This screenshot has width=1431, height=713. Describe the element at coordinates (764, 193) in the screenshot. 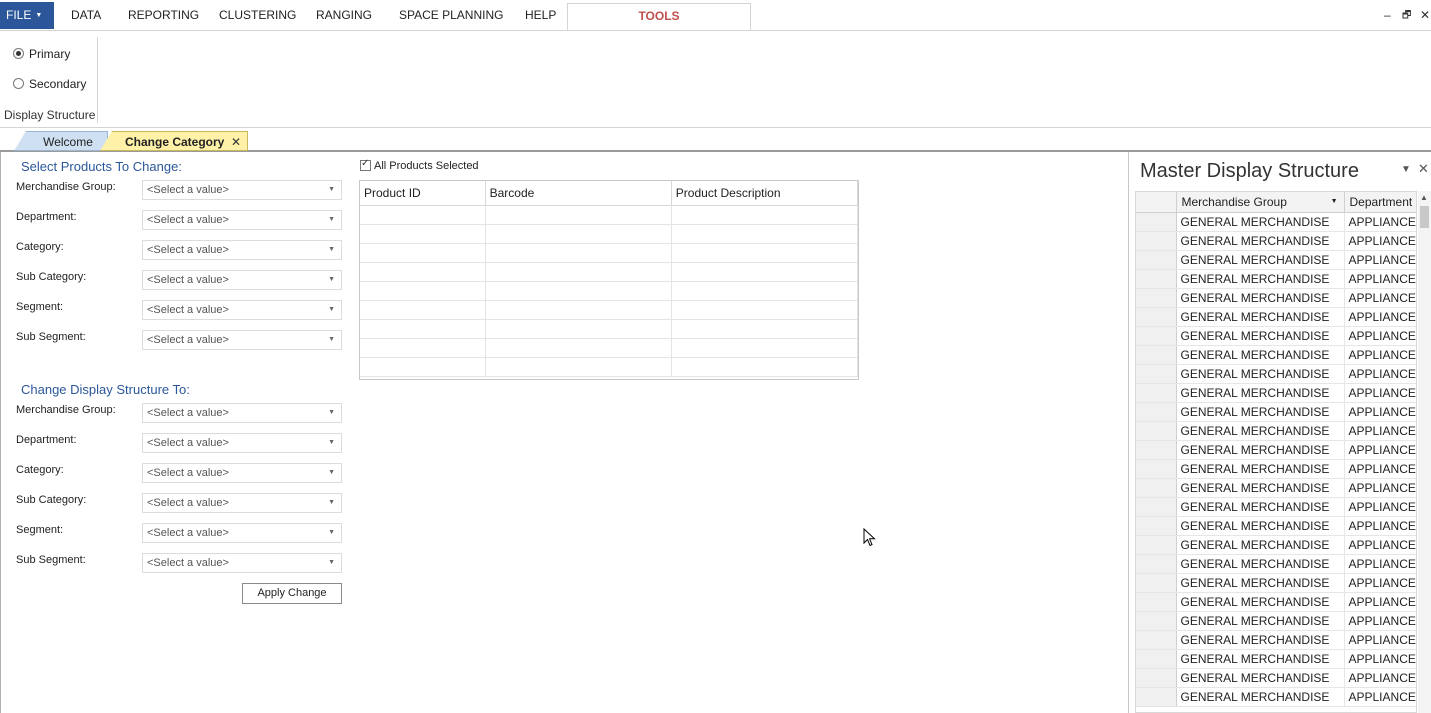

I see `column-header-product-description: Product Description` at that location.